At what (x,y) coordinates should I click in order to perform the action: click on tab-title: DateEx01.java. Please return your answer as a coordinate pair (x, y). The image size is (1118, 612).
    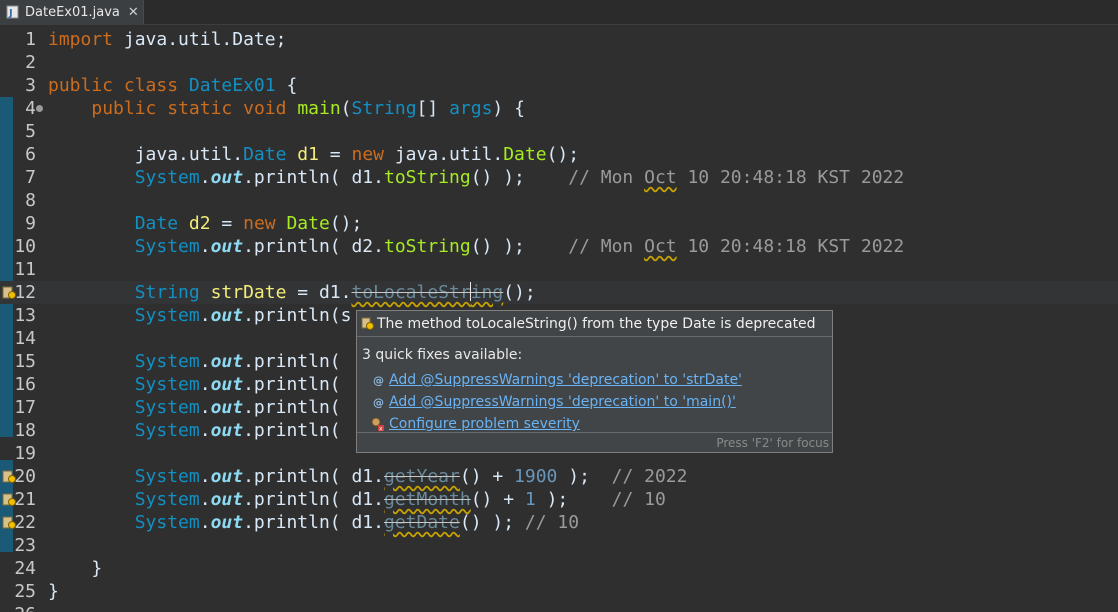
    Looking at the image, I should click on (72, 12).